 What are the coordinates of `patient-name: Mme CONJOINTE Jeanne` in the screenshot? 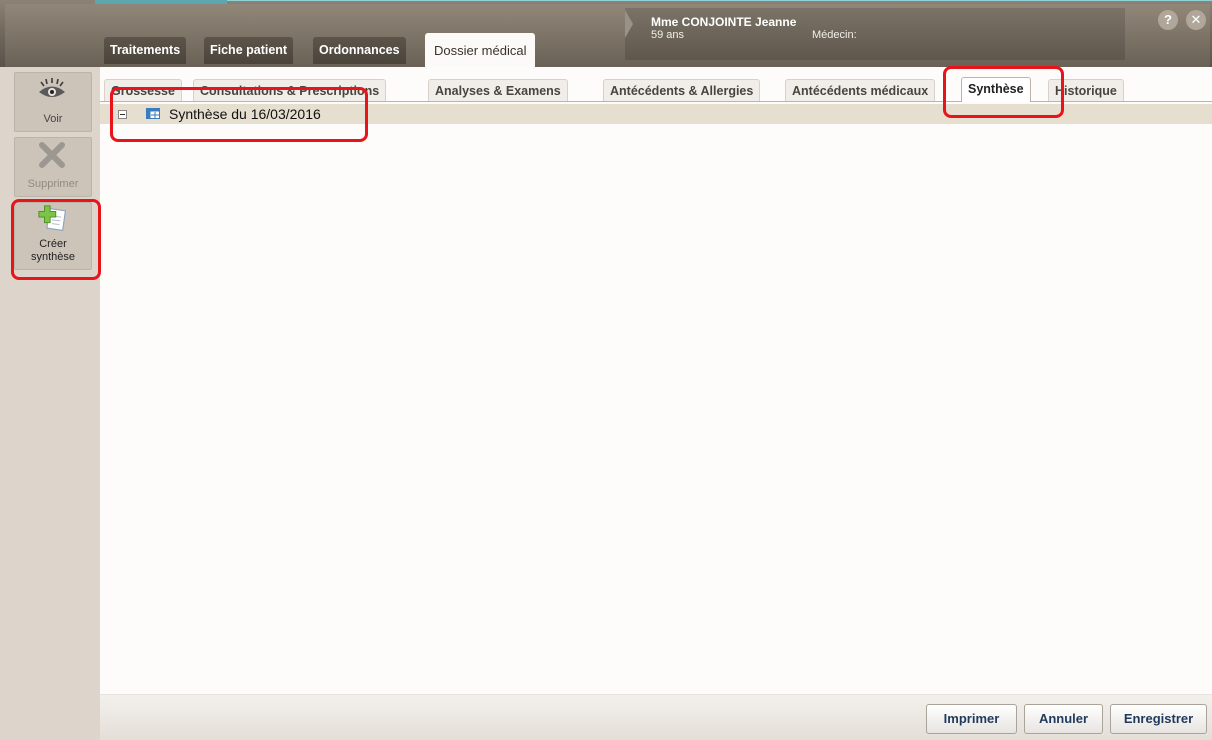 It's located at (724, 22).